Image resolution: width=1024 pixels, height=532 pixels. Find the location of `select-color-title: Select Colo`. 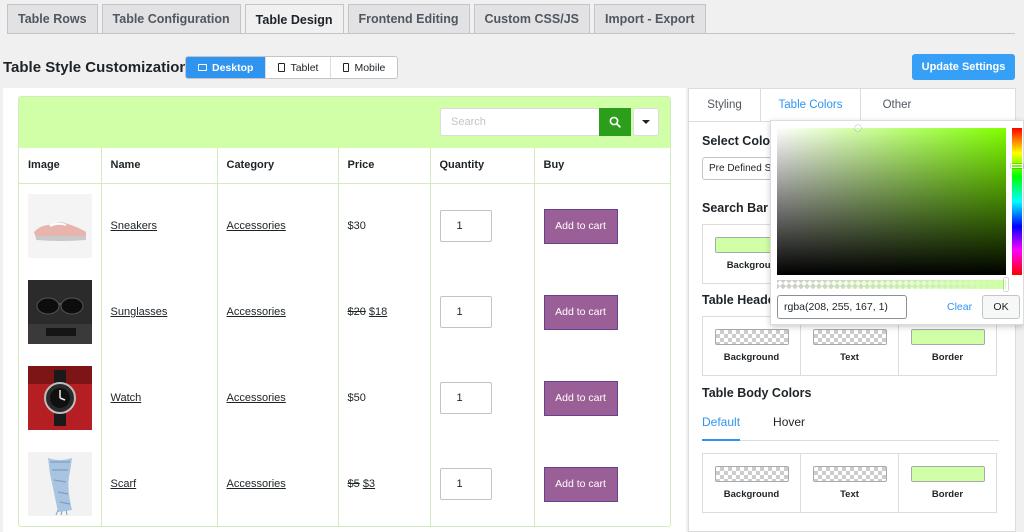

select-color-title: Select Colo is located at coordinates (736, 141).